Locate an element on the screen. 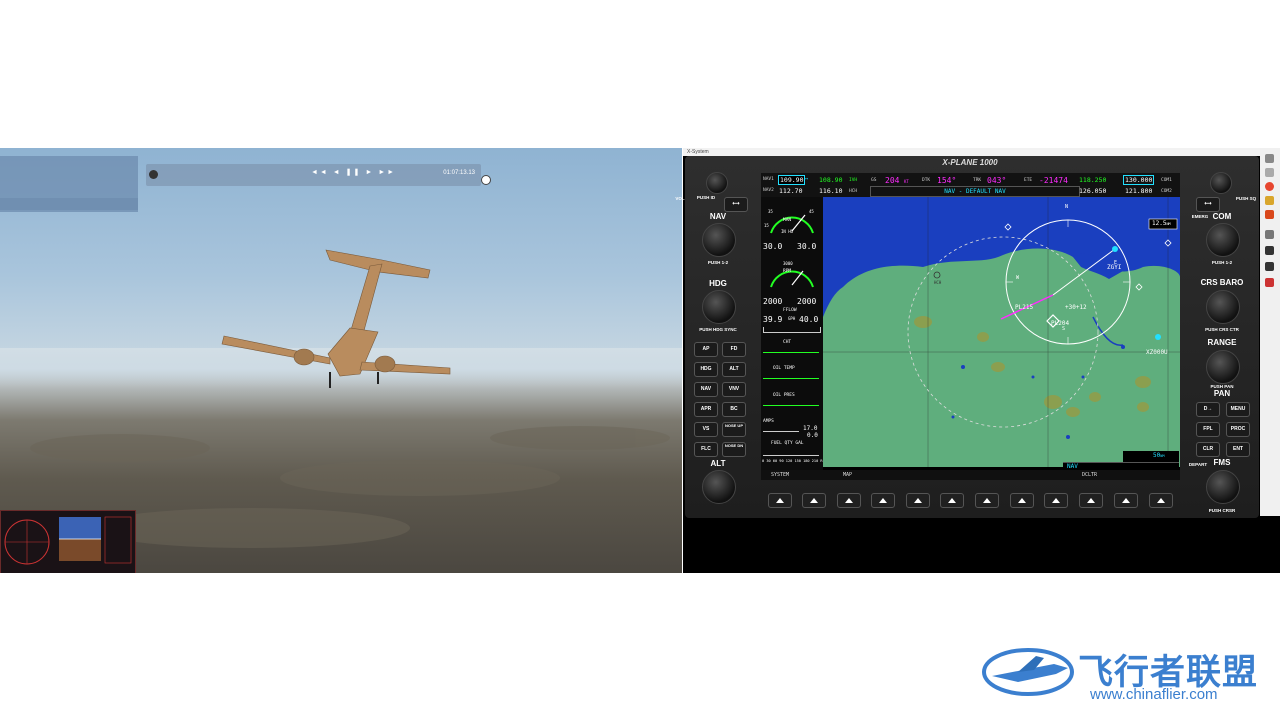 The height and width of the screenshot is (720, 1280). push-id-label: PUSH ID is located at coordinates (706, 197).